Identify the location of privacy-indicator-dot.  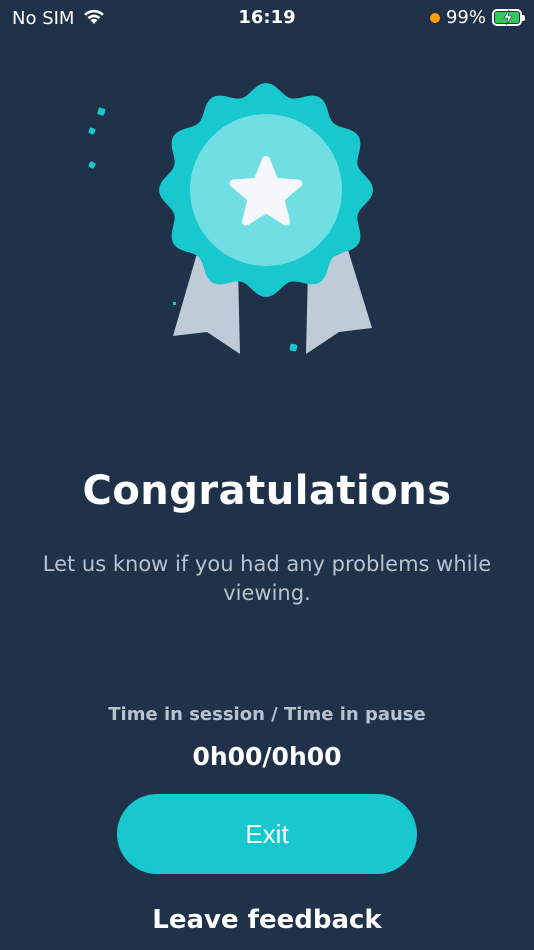
(434, 17).